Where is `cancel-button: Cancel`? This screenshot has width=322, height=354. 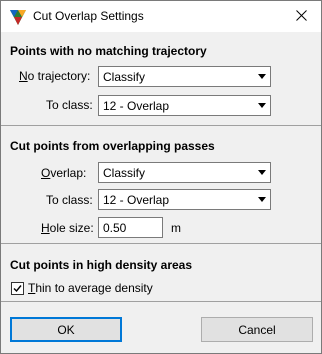 cancel-button: Cancel is located at coordinates (257, 329).